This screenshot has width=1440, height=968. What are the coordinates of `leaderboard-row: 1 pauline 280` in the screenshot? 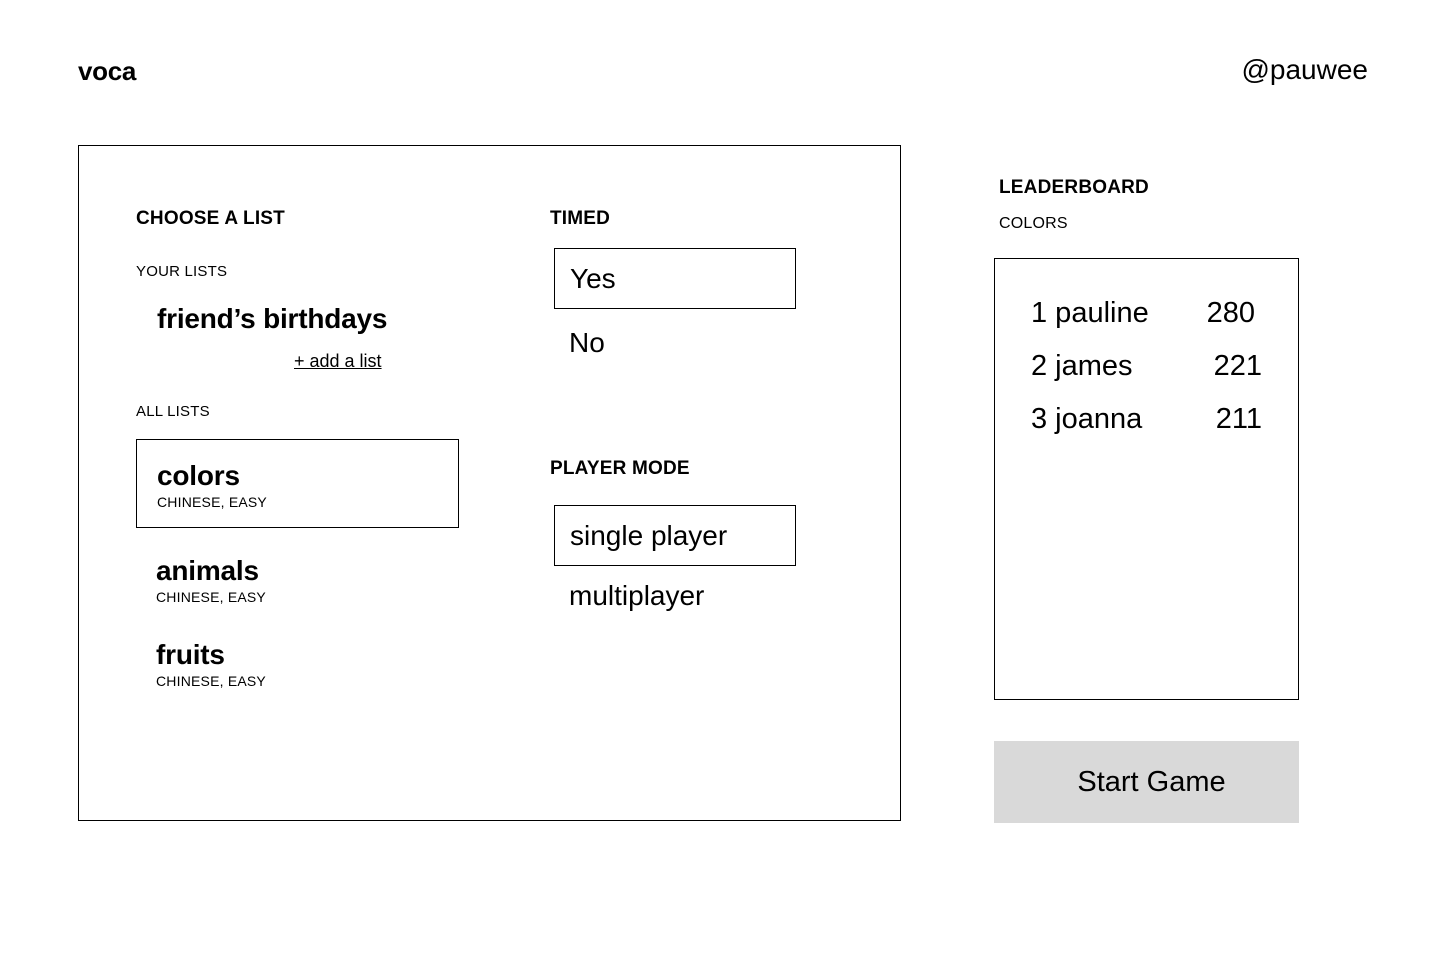 It's located at (1146, 313).